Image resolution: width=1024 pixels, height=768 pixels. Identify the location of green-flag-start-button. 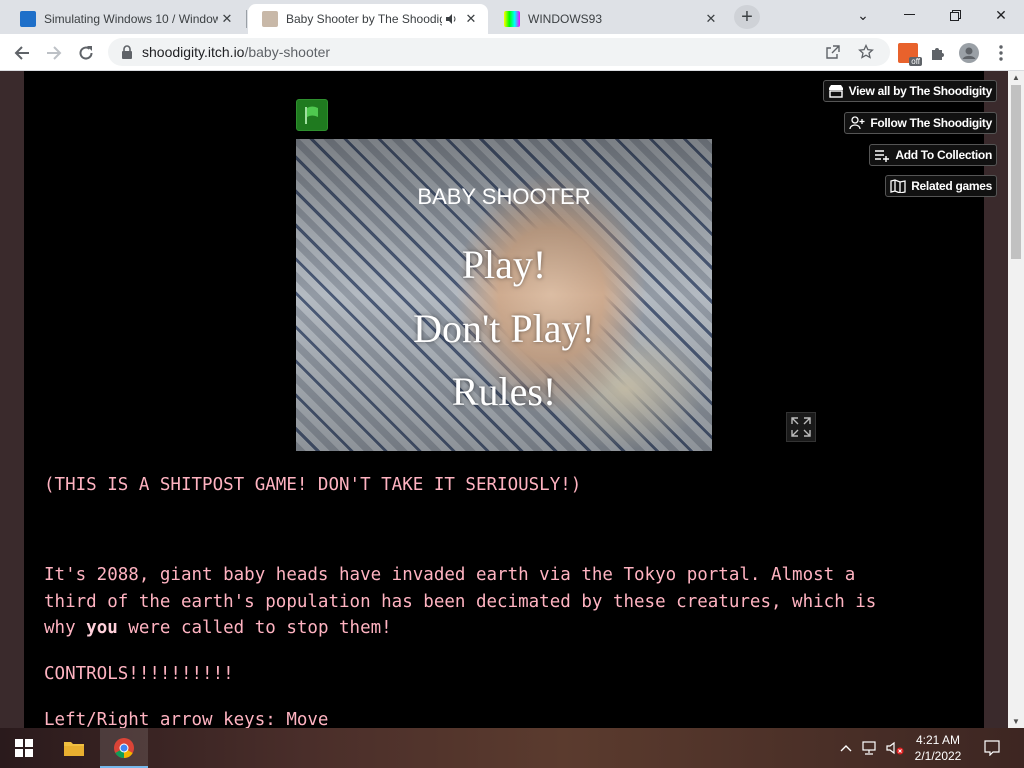
(312, 115).